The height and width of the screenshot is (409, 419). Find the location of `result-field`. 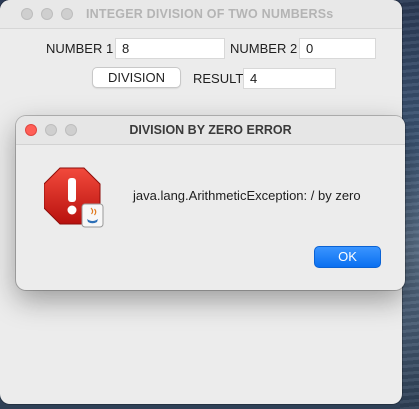

result-field is located at coordinates (289, 78).